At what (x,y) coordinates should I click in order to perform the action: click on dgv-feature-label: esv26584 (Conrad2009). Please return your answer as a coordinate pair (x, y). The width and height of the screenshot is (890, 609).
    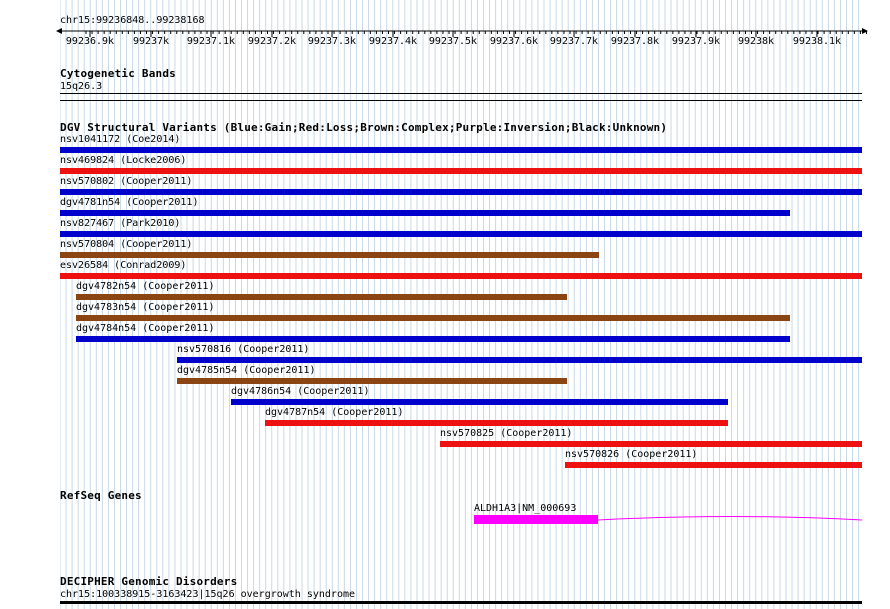
    Looking at the image, I should click on (123, 265).